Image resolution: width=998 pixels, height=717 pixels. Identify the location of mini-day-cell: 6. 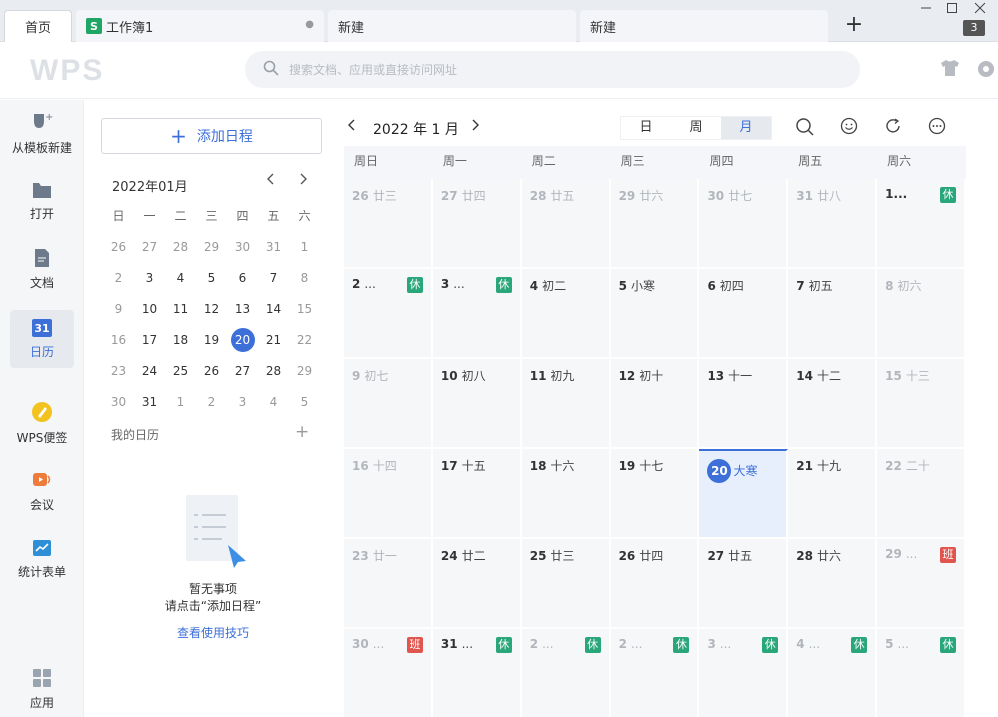
(242, 278).